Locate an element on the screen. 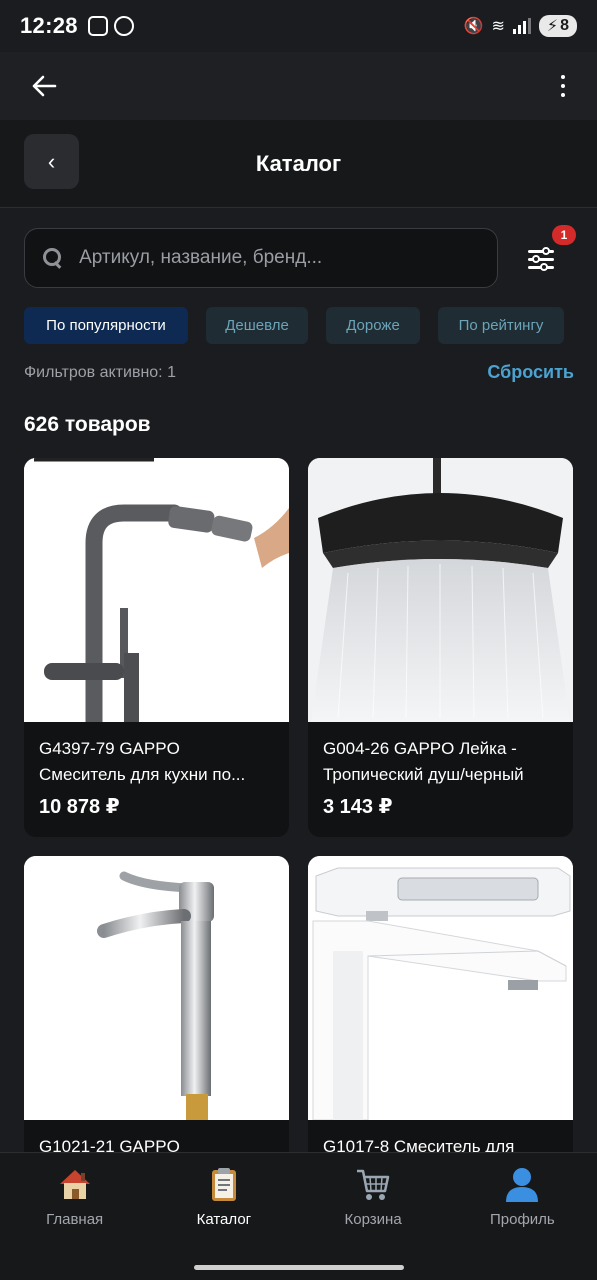 The width and height of the screenshot is (597, 1280). nav-catalog: Каталог is located at coordinates (224, 1196).